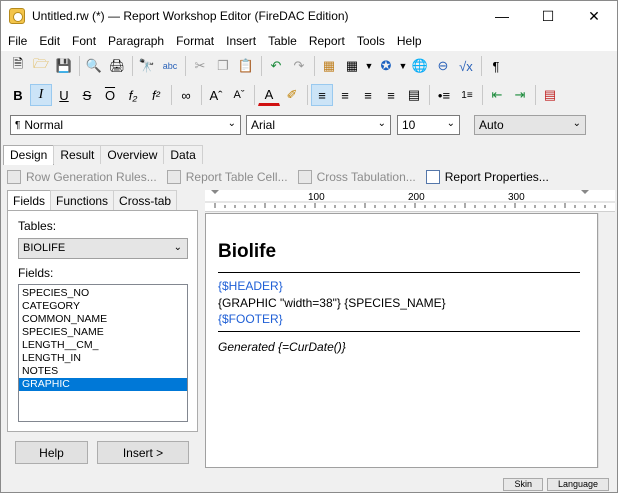  Describe the element at coordinates (281, 41) in the screenshot. I see `menu-table: Table` at that location.